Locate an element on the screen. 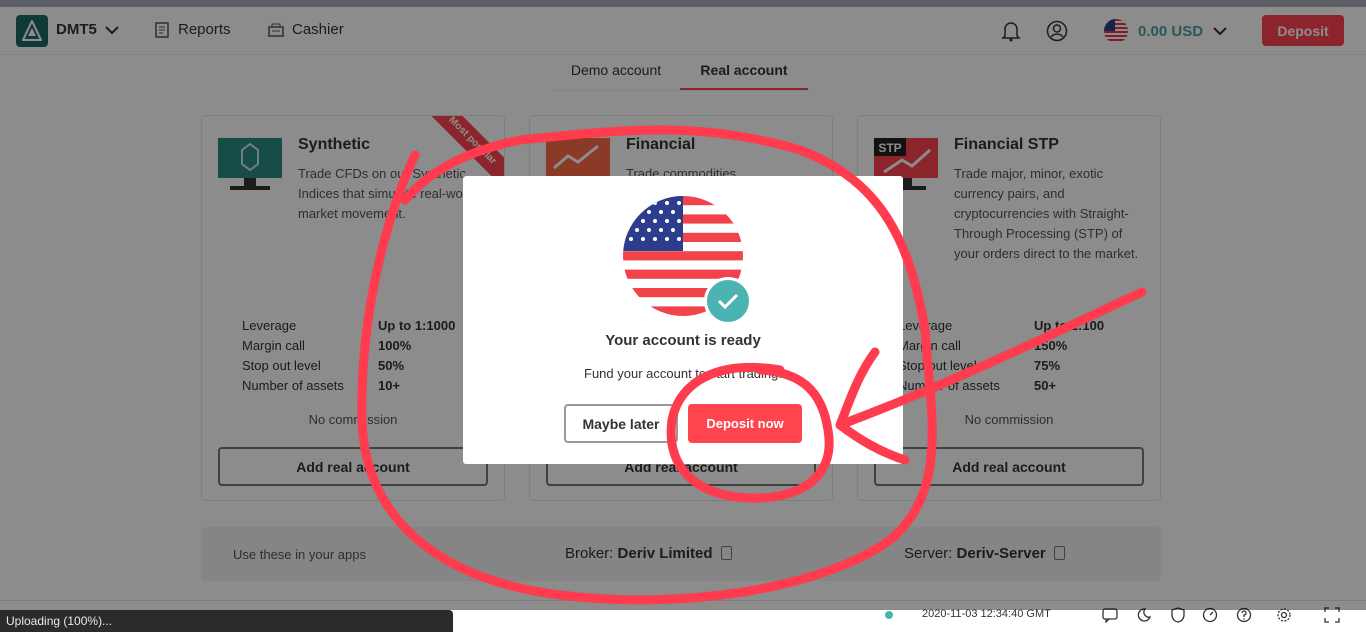 Image resolution: width=1366 pixels, height=632 pixels. dialog-title: Your account is ready is located at coordinates (683, 340).